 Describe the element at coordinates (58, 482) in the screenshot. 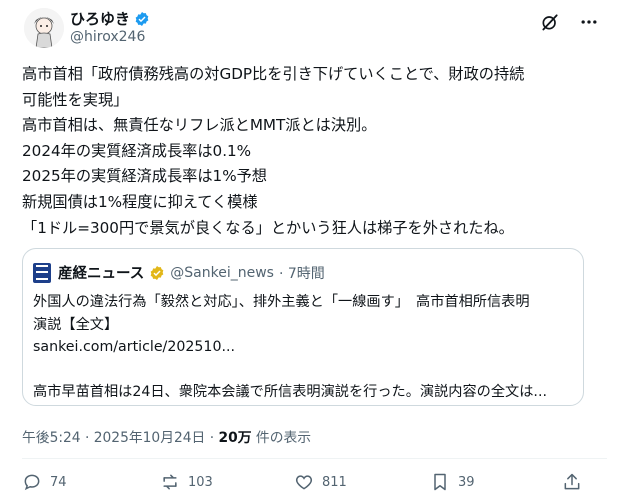

I see `reply-count: 74` at that location.